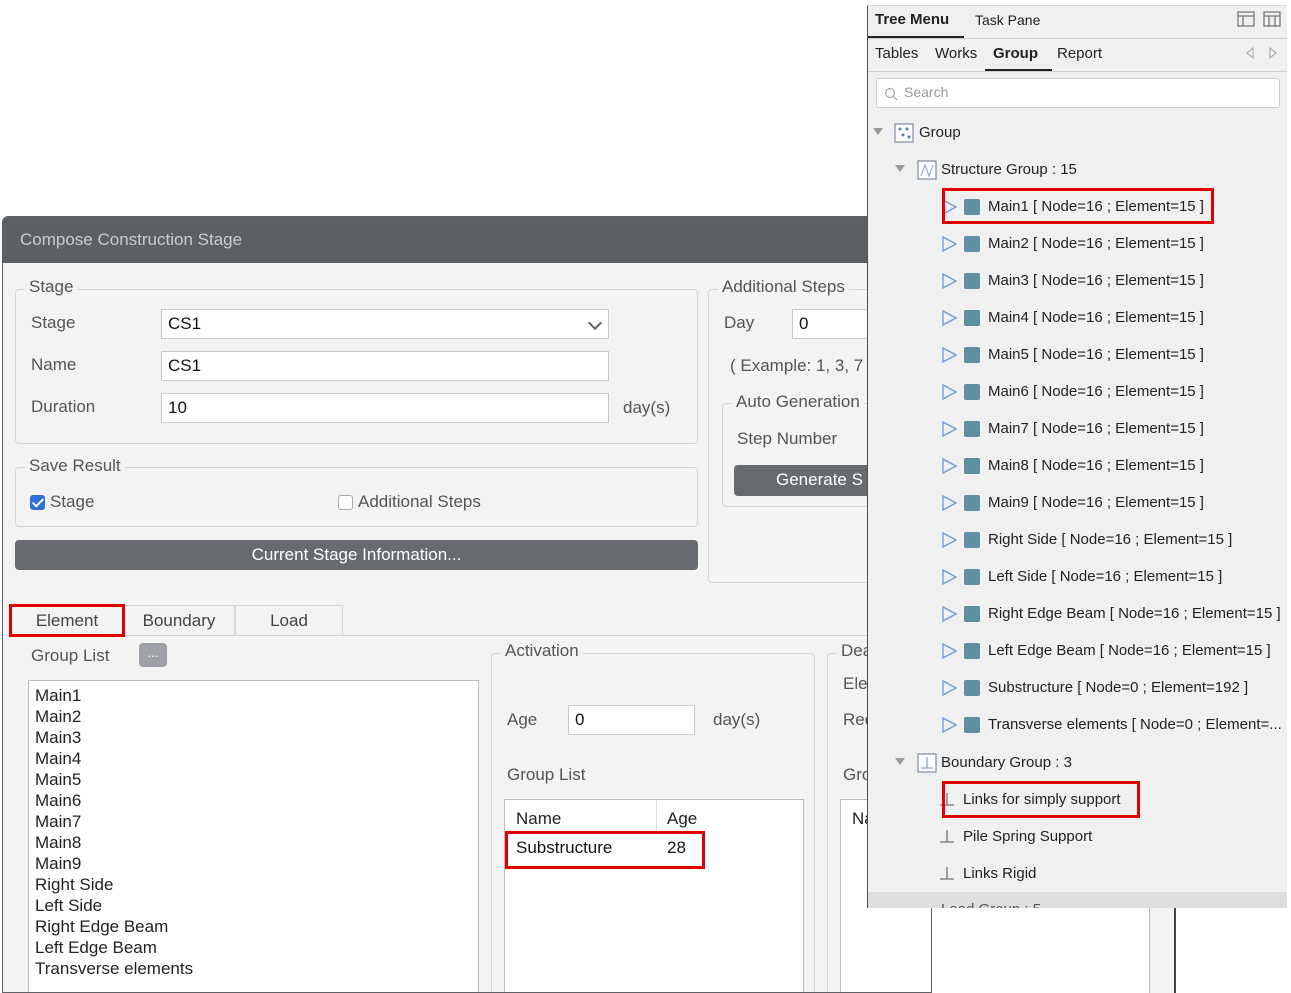  Describe the element at coordinates (1096, 244) in the screenshot. I see `structure-group-item: Main2 [ Node=16 ; Element=15 ]` at that location.